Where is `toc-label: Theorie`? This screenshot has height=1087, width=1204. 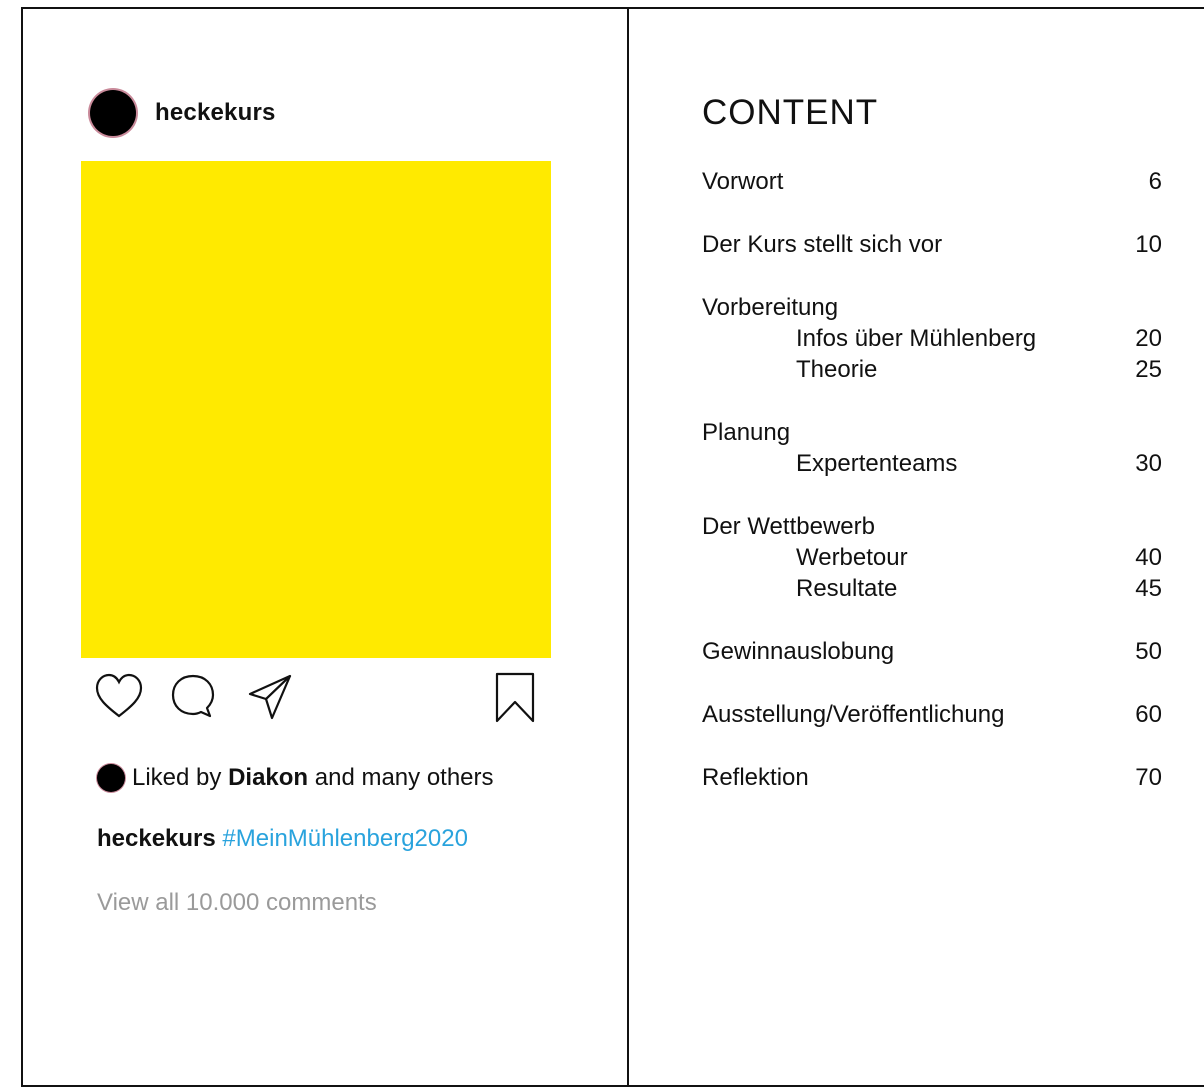 toc-label: Theorie is located at coordinates (837, 369).